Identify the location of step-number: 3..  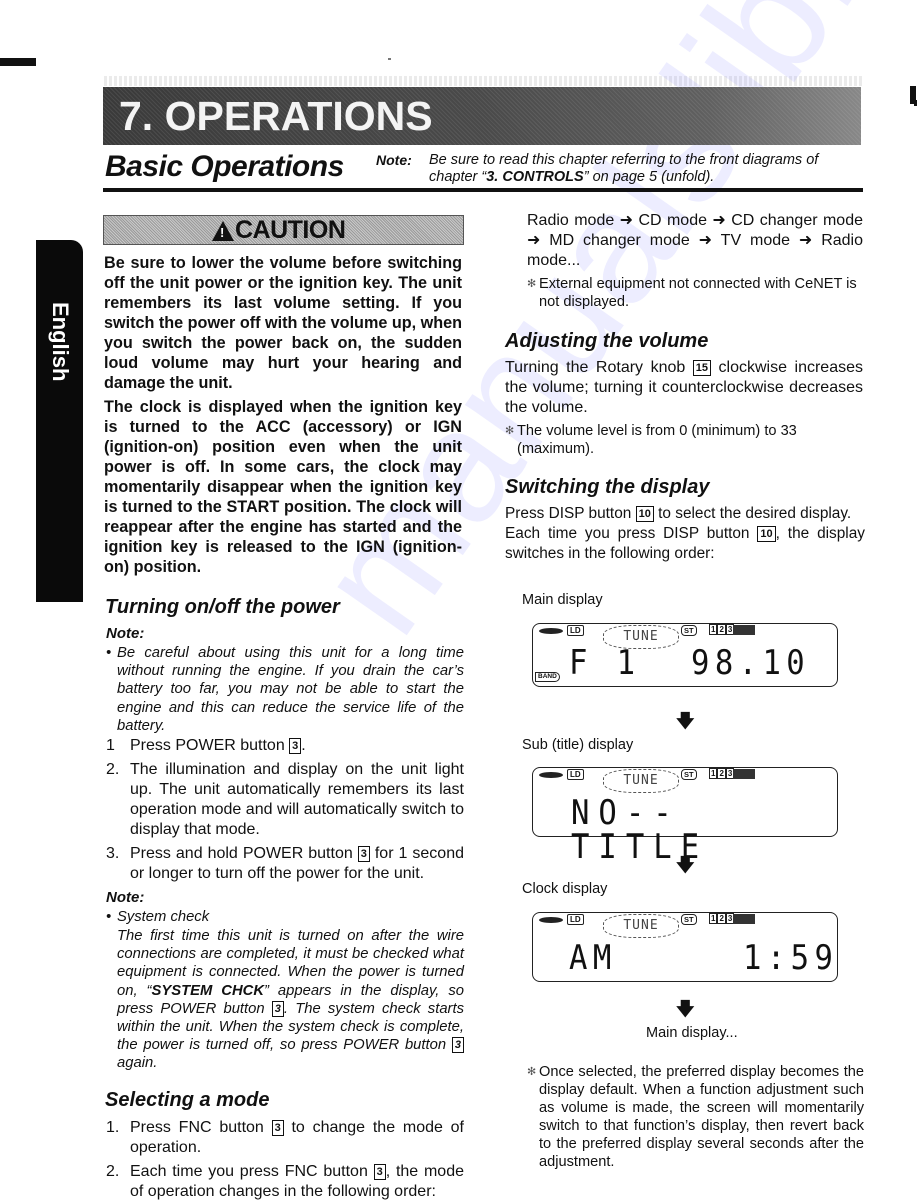
(113, 853).